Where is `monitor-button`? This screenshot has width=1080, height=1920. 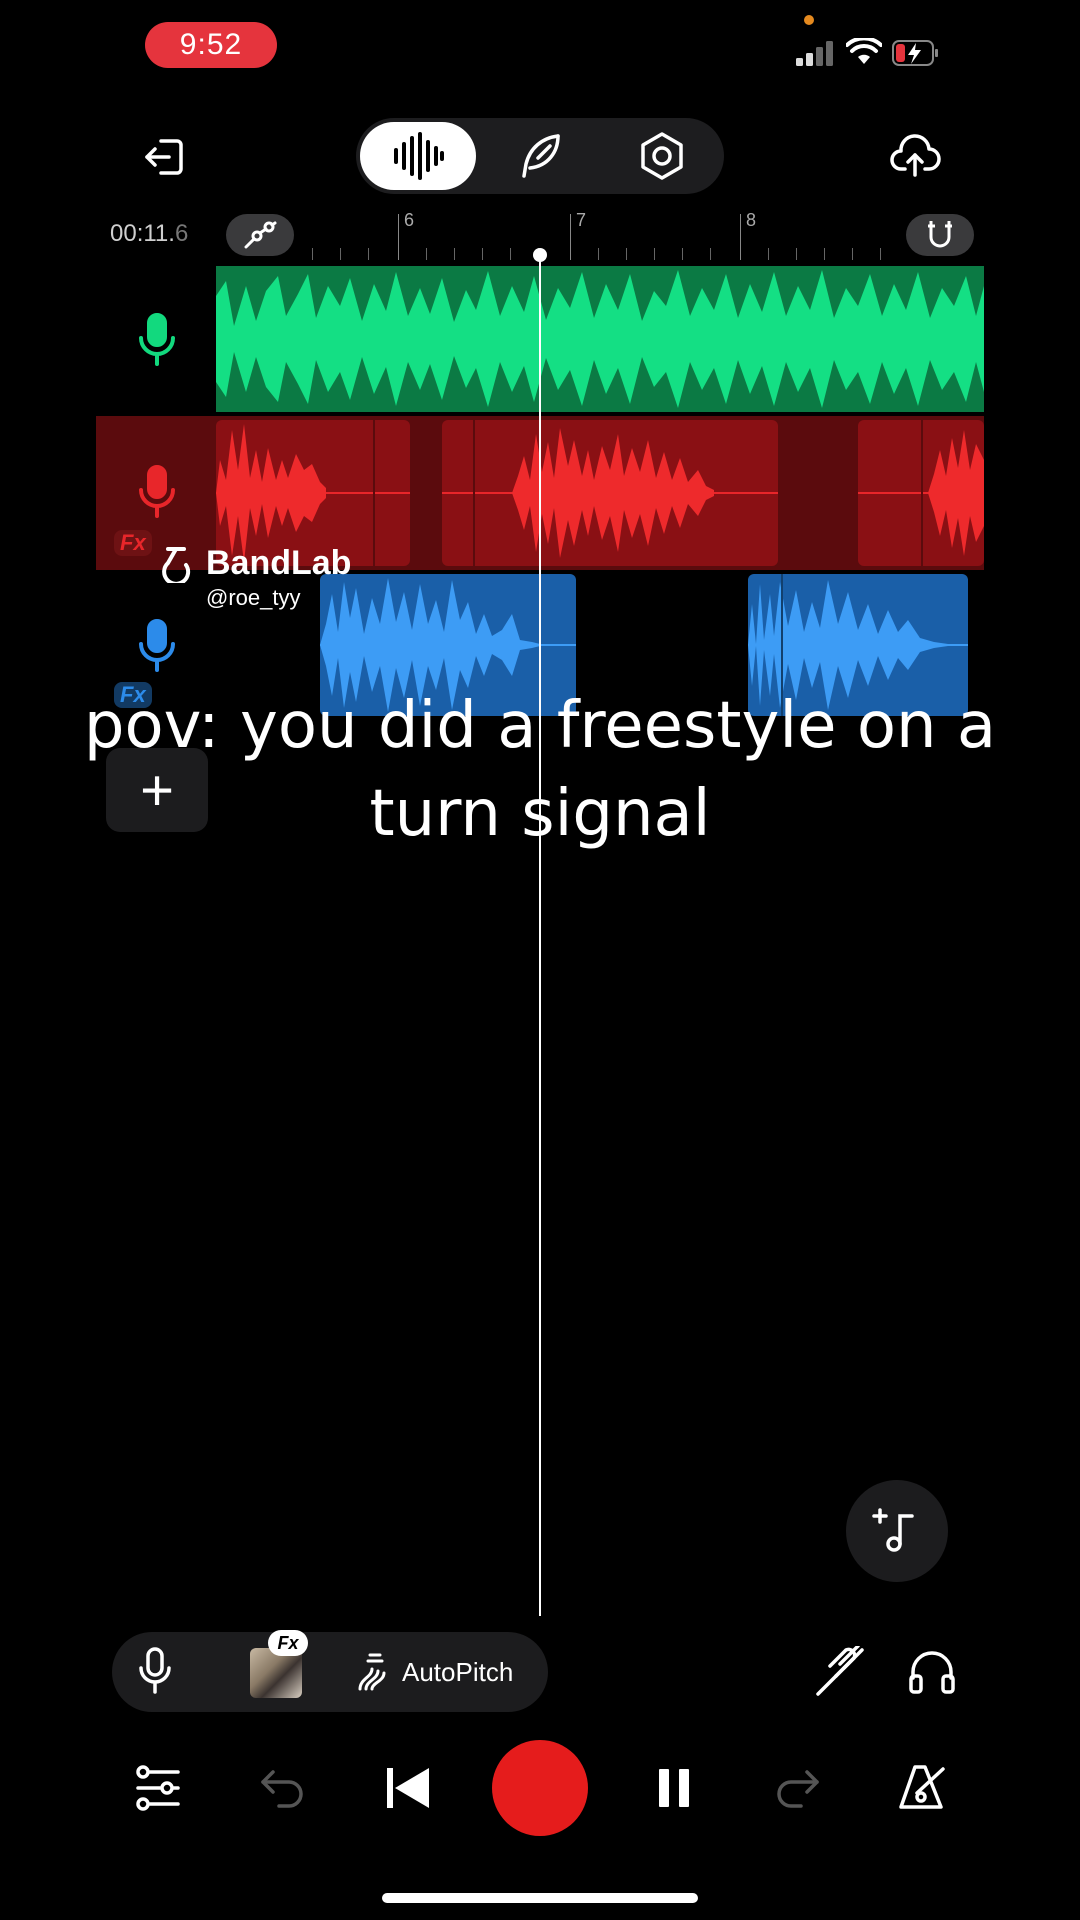 monitor-button is located at coordinates (932, 1672).